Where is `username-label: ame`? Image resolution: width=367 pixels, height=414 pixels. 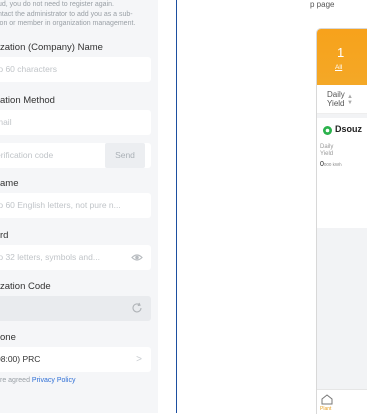 username-label: ame is located at coordinates (9, 183).